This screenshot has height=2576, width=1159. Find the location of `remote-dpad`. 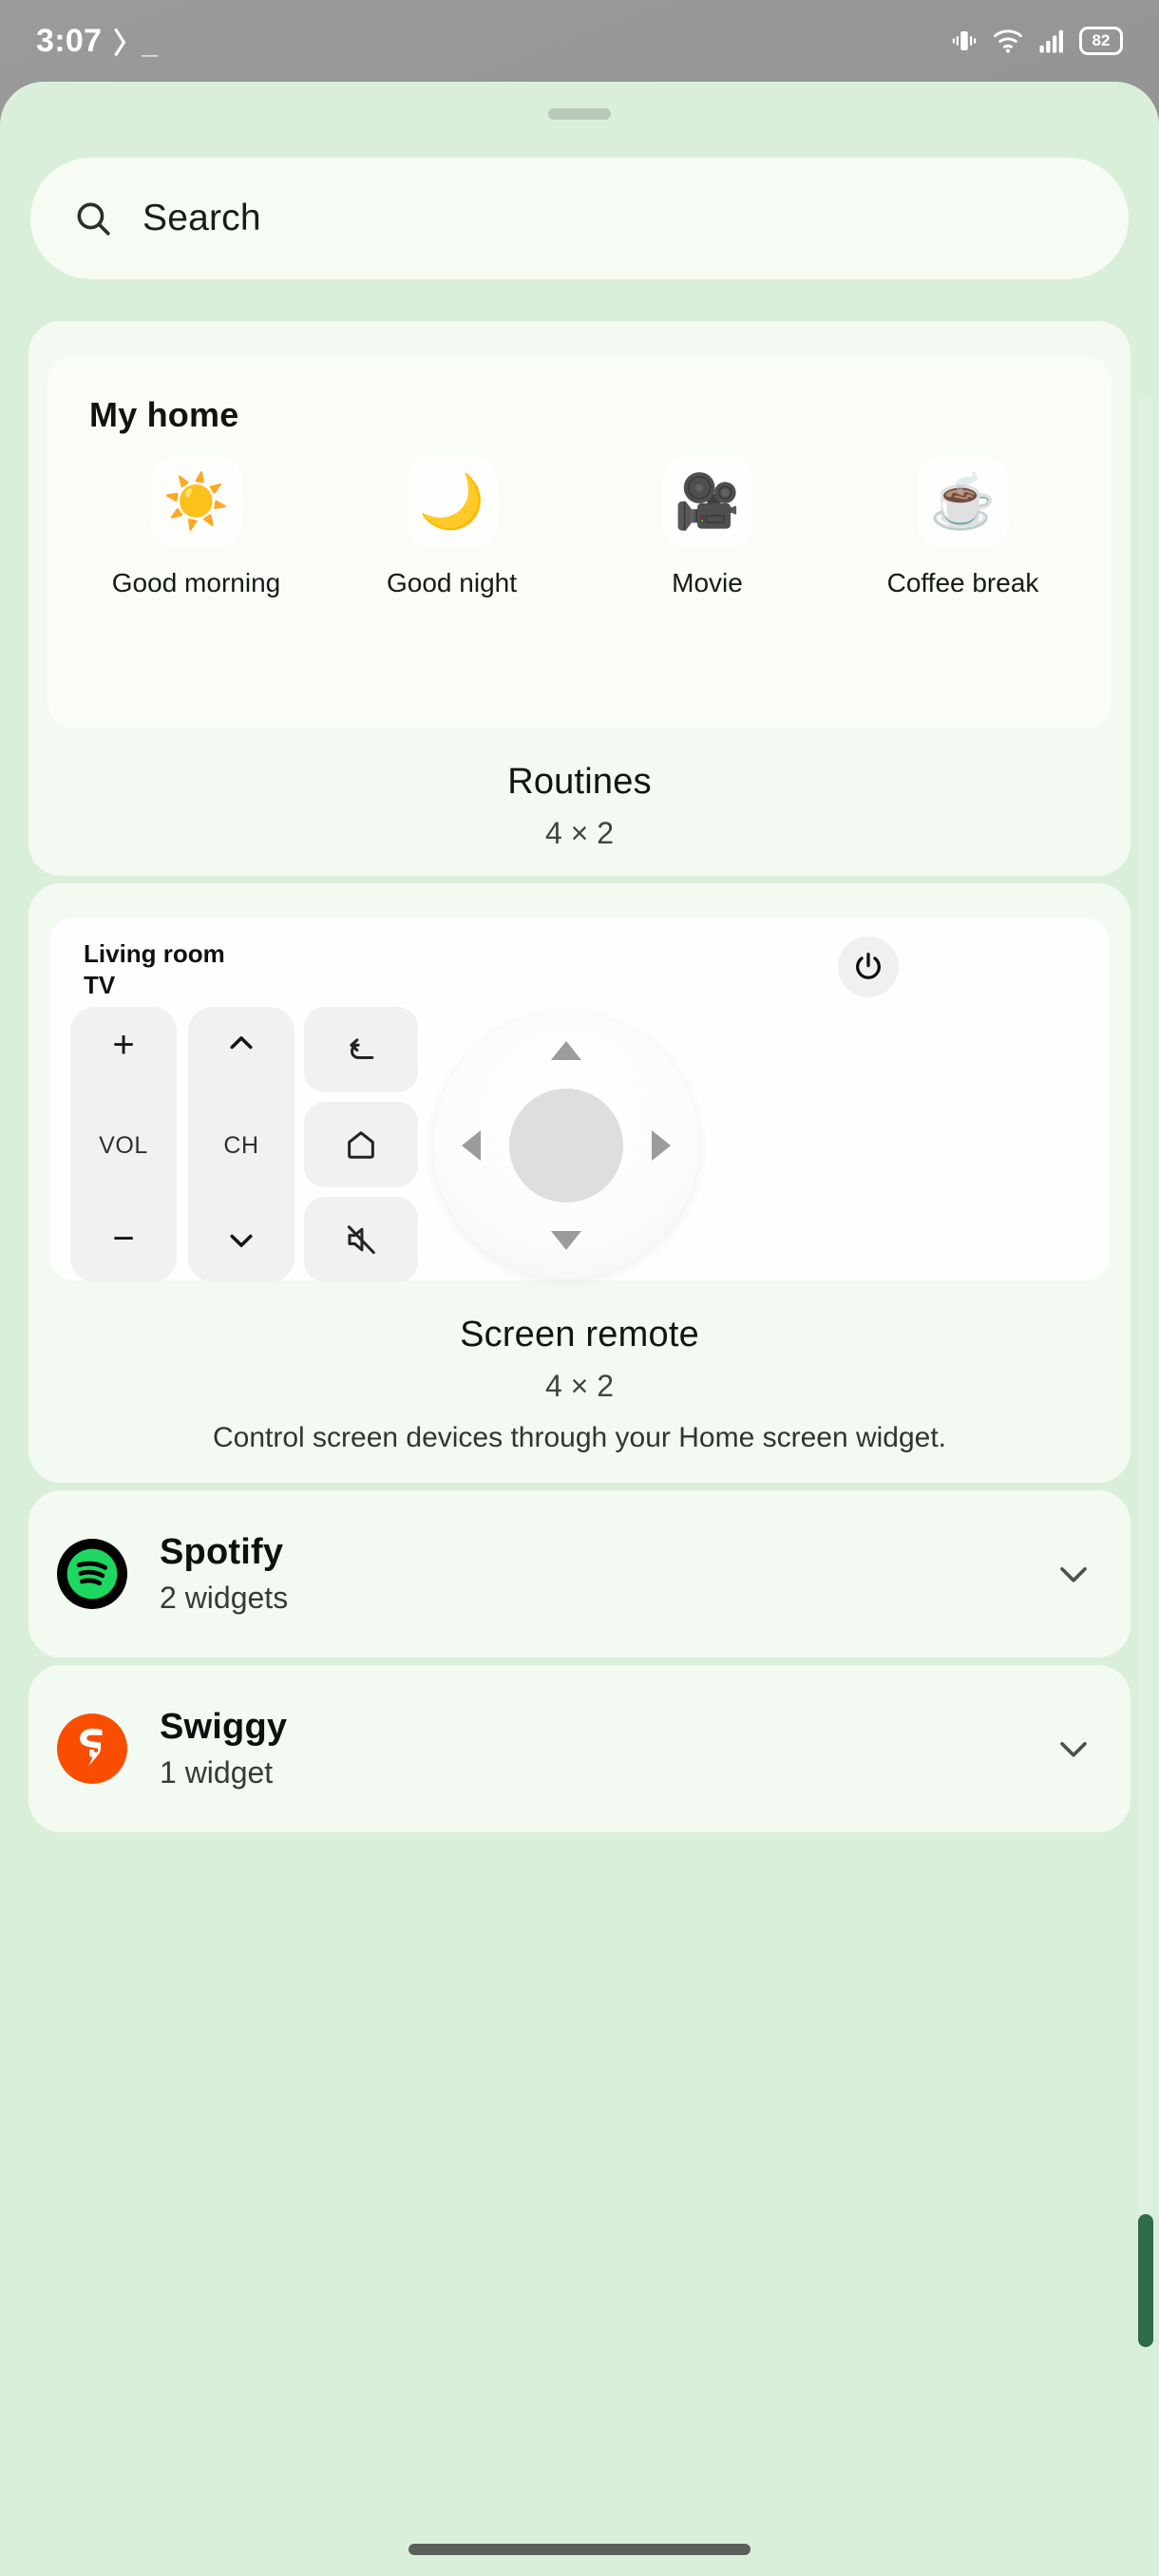

remote-dpad is located at coordinates (566, 1146).